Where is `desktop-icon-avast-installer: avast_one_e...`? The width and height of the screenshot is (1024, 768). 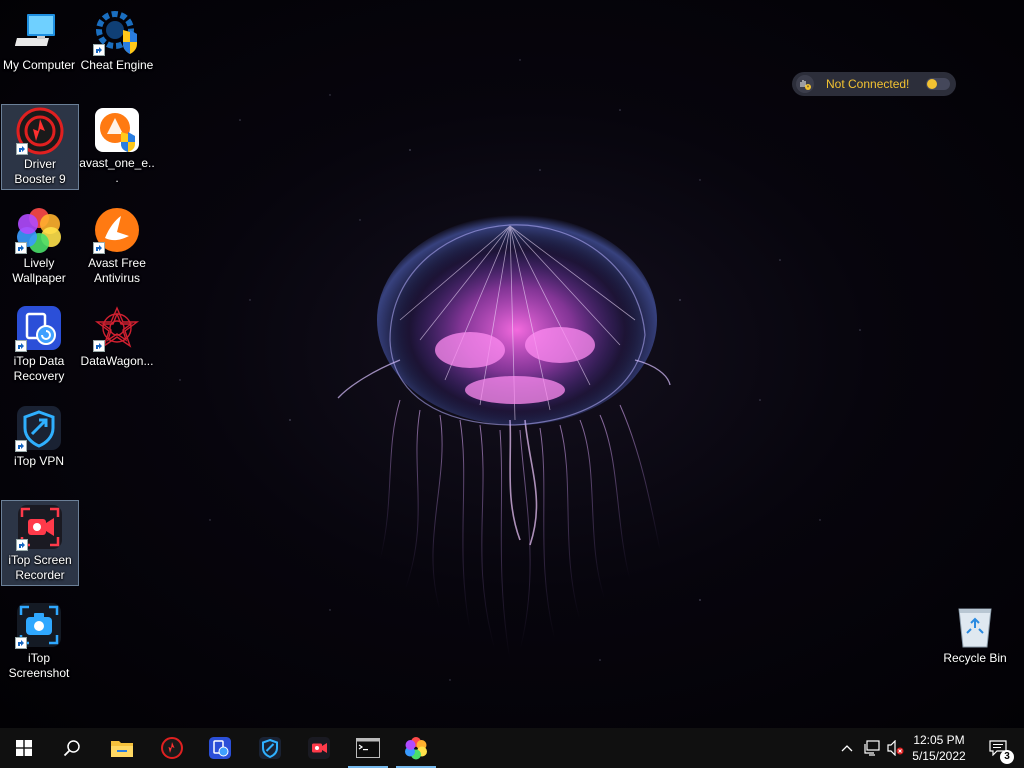 desktop-icon-avast-installer: avast_one_e... is located at coordinates (117, 147).